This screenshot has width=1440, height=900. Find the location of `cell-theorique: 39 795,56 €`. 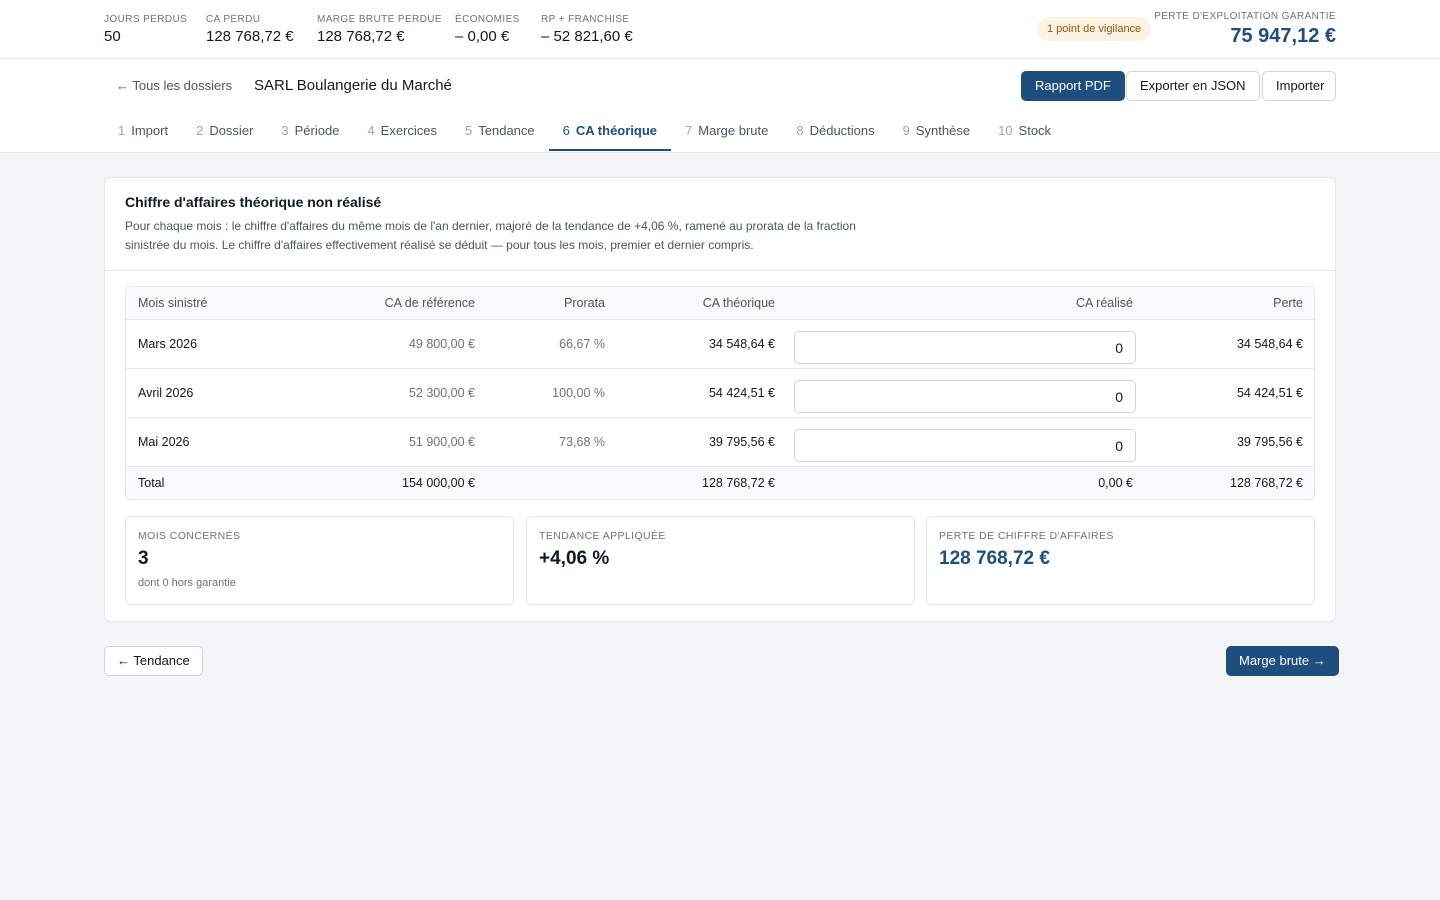

cell-theorique: 39 795,56 € is located at coordinates (741, 442).